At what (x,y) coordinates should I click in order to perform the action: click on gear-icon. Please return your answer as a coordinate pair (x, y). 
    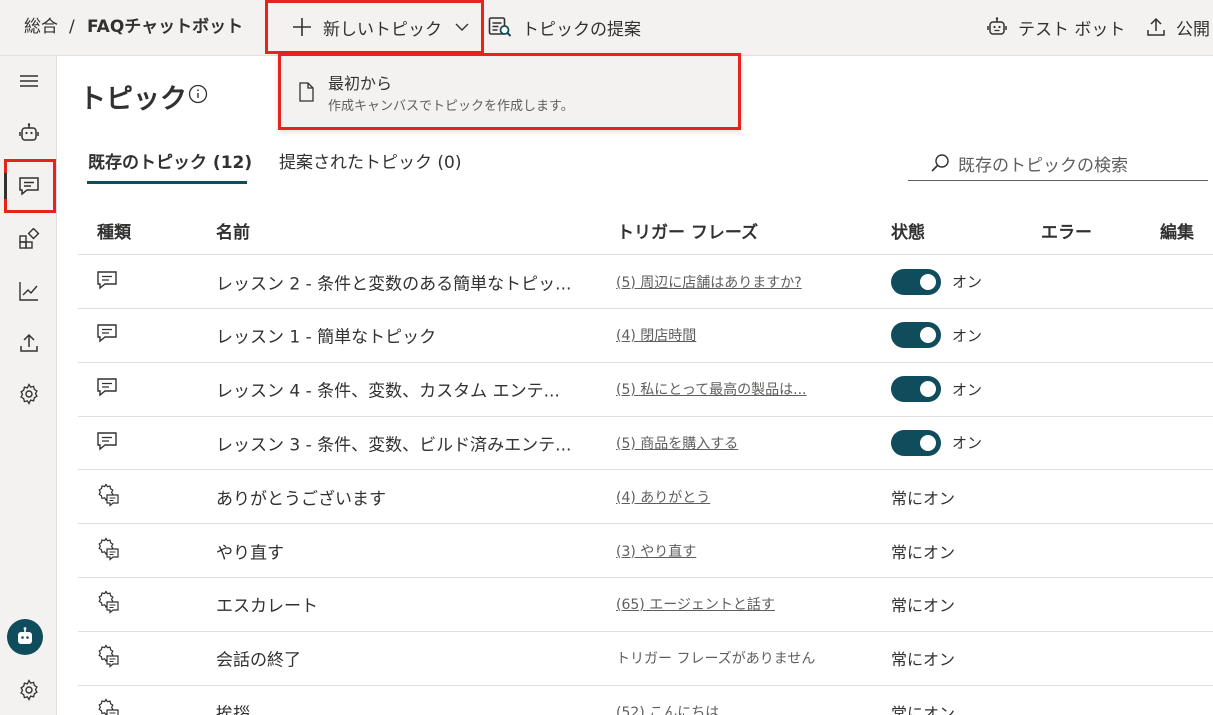
    Looking at the image, I should click on (28, 690).